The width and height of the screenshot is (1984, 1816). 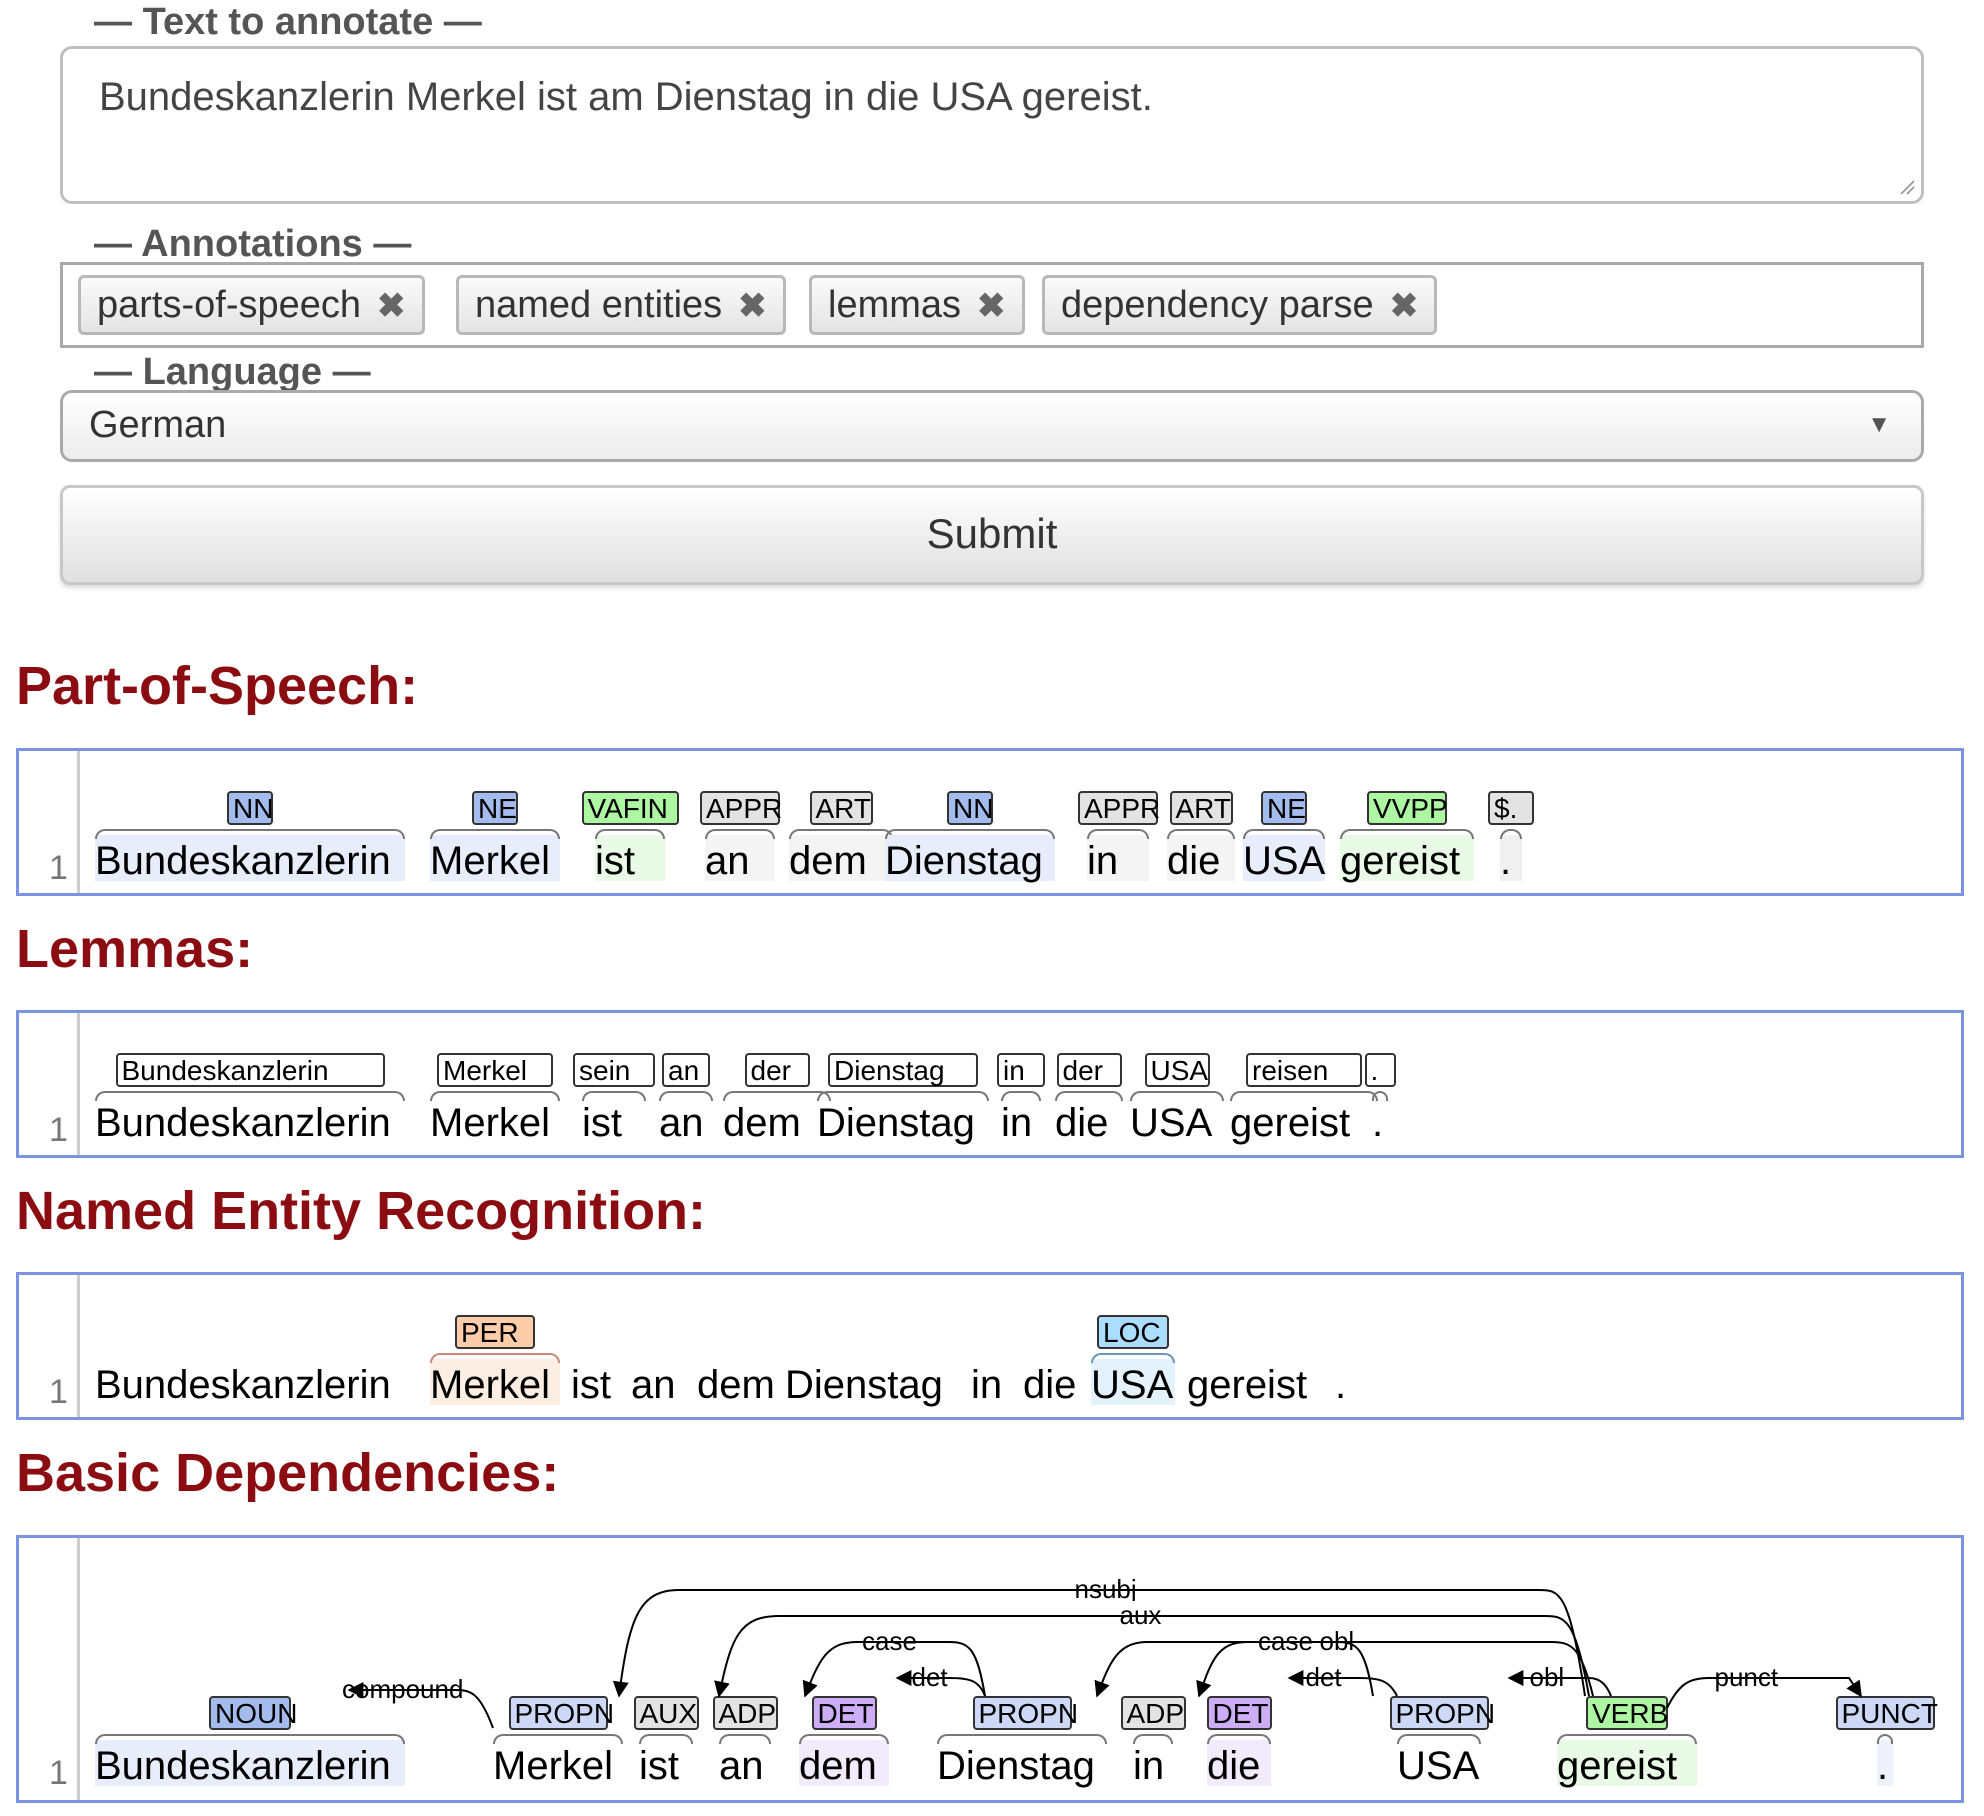 What do you see at coordinates (1407, 808) in the screenshot?
I see `pos-tag: VVPP` at bounding box center [1407, 808].